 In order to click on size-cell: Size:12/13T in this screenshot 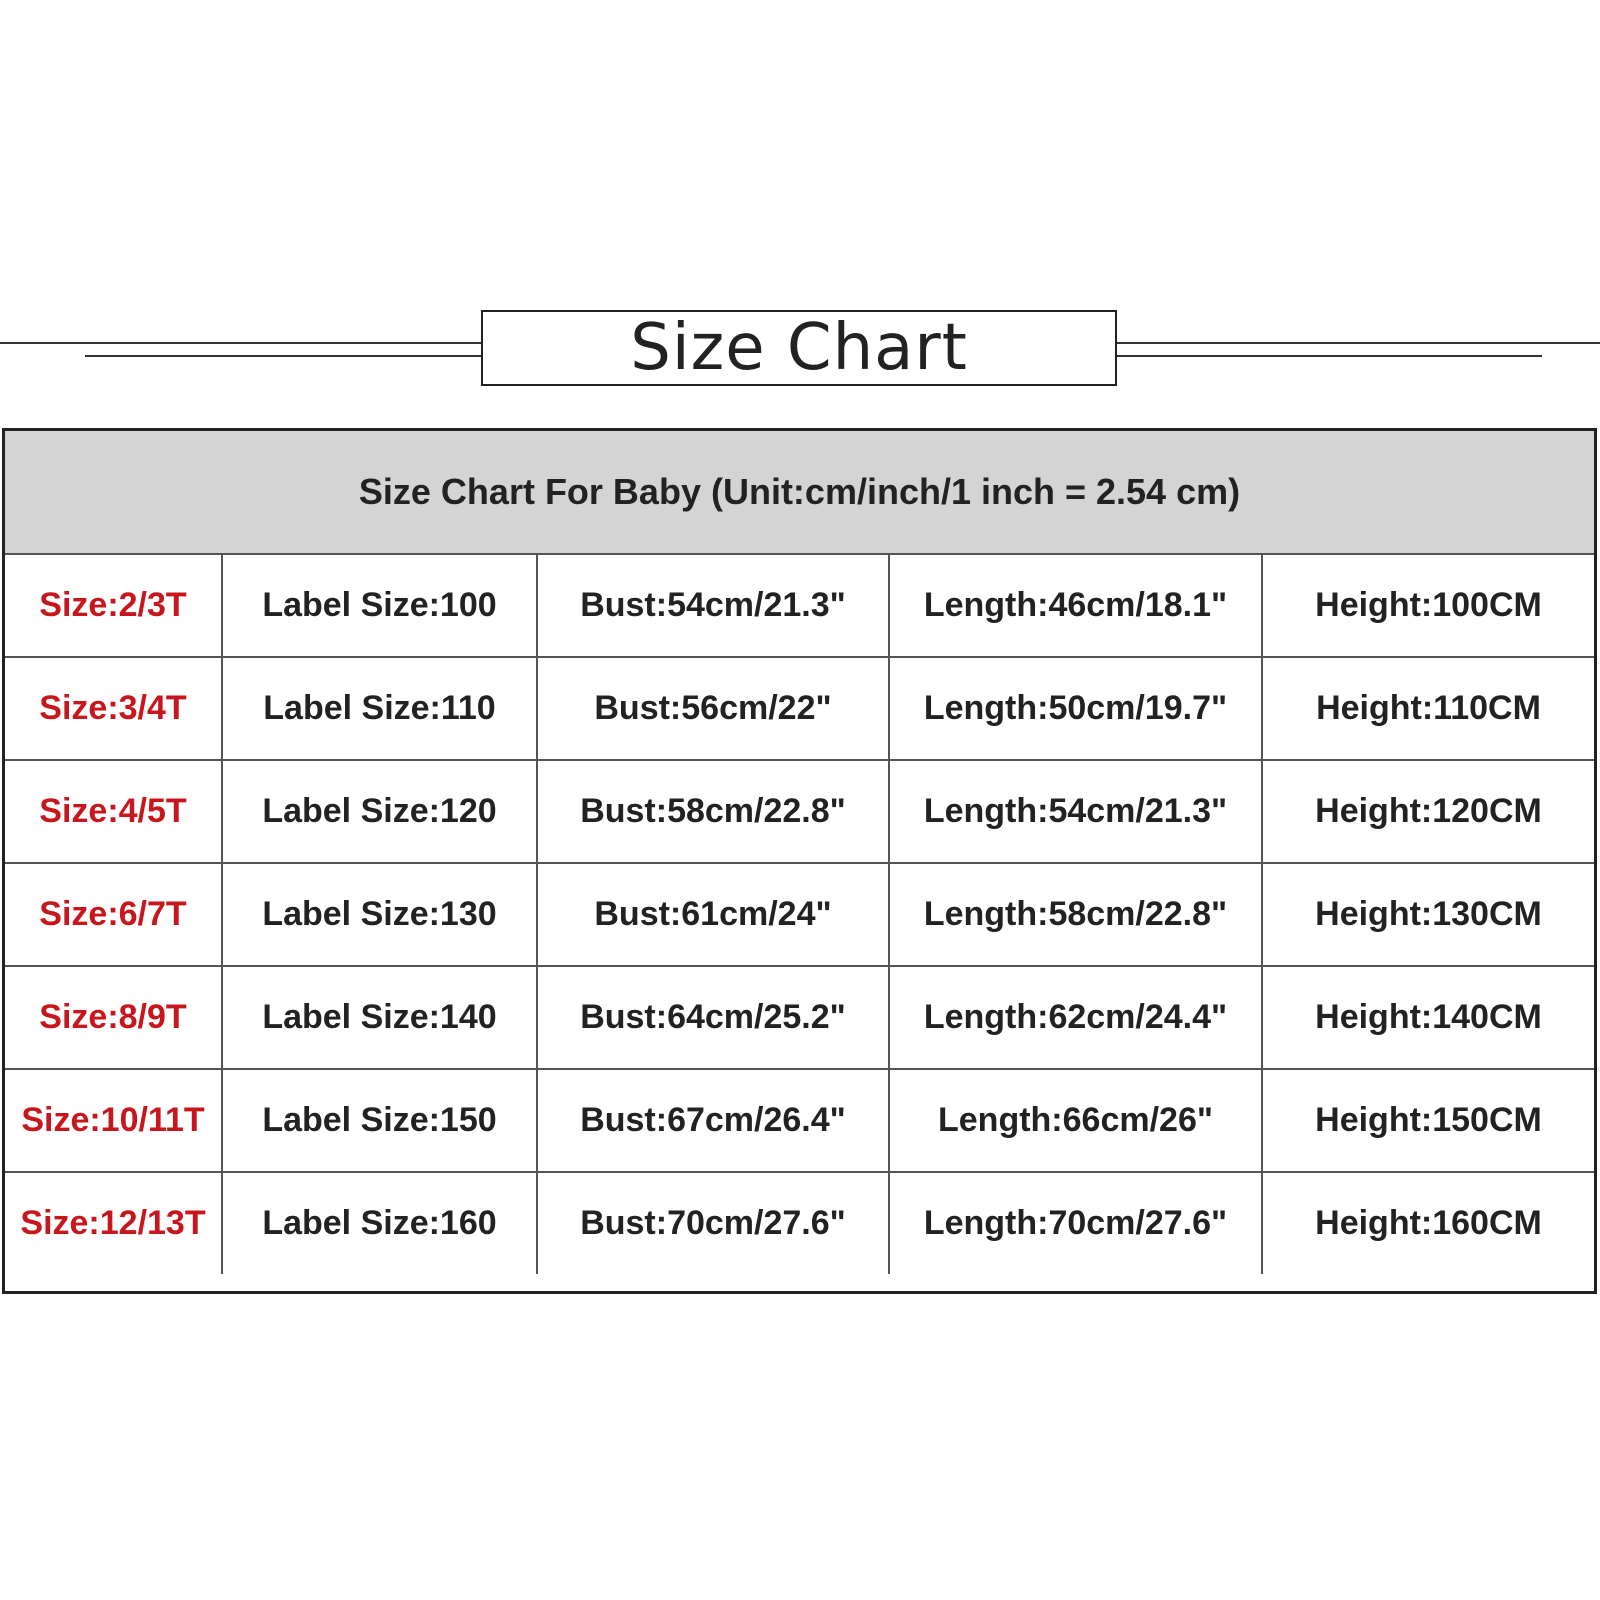, I will do `click(114, 1222)`.